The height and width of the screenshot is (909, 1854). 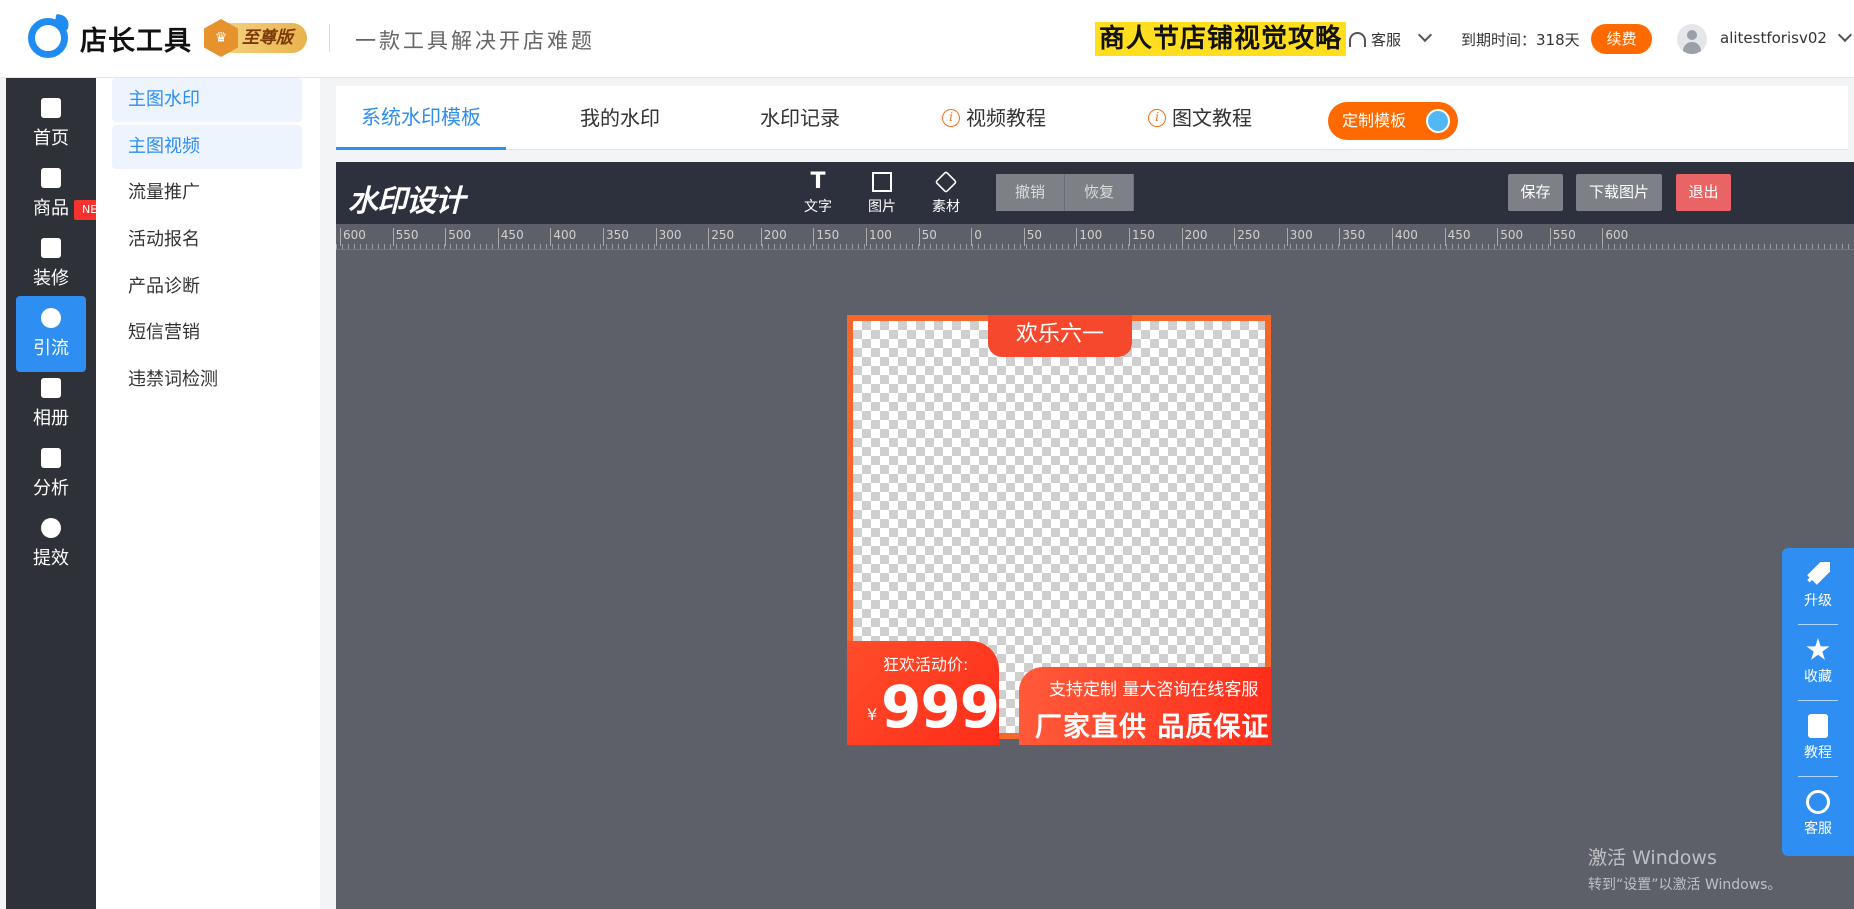 What do you see at coordinates (976, 237) in the screenshot?
I see `ruler-tick-label: 0` at bounding box center [976, 237].